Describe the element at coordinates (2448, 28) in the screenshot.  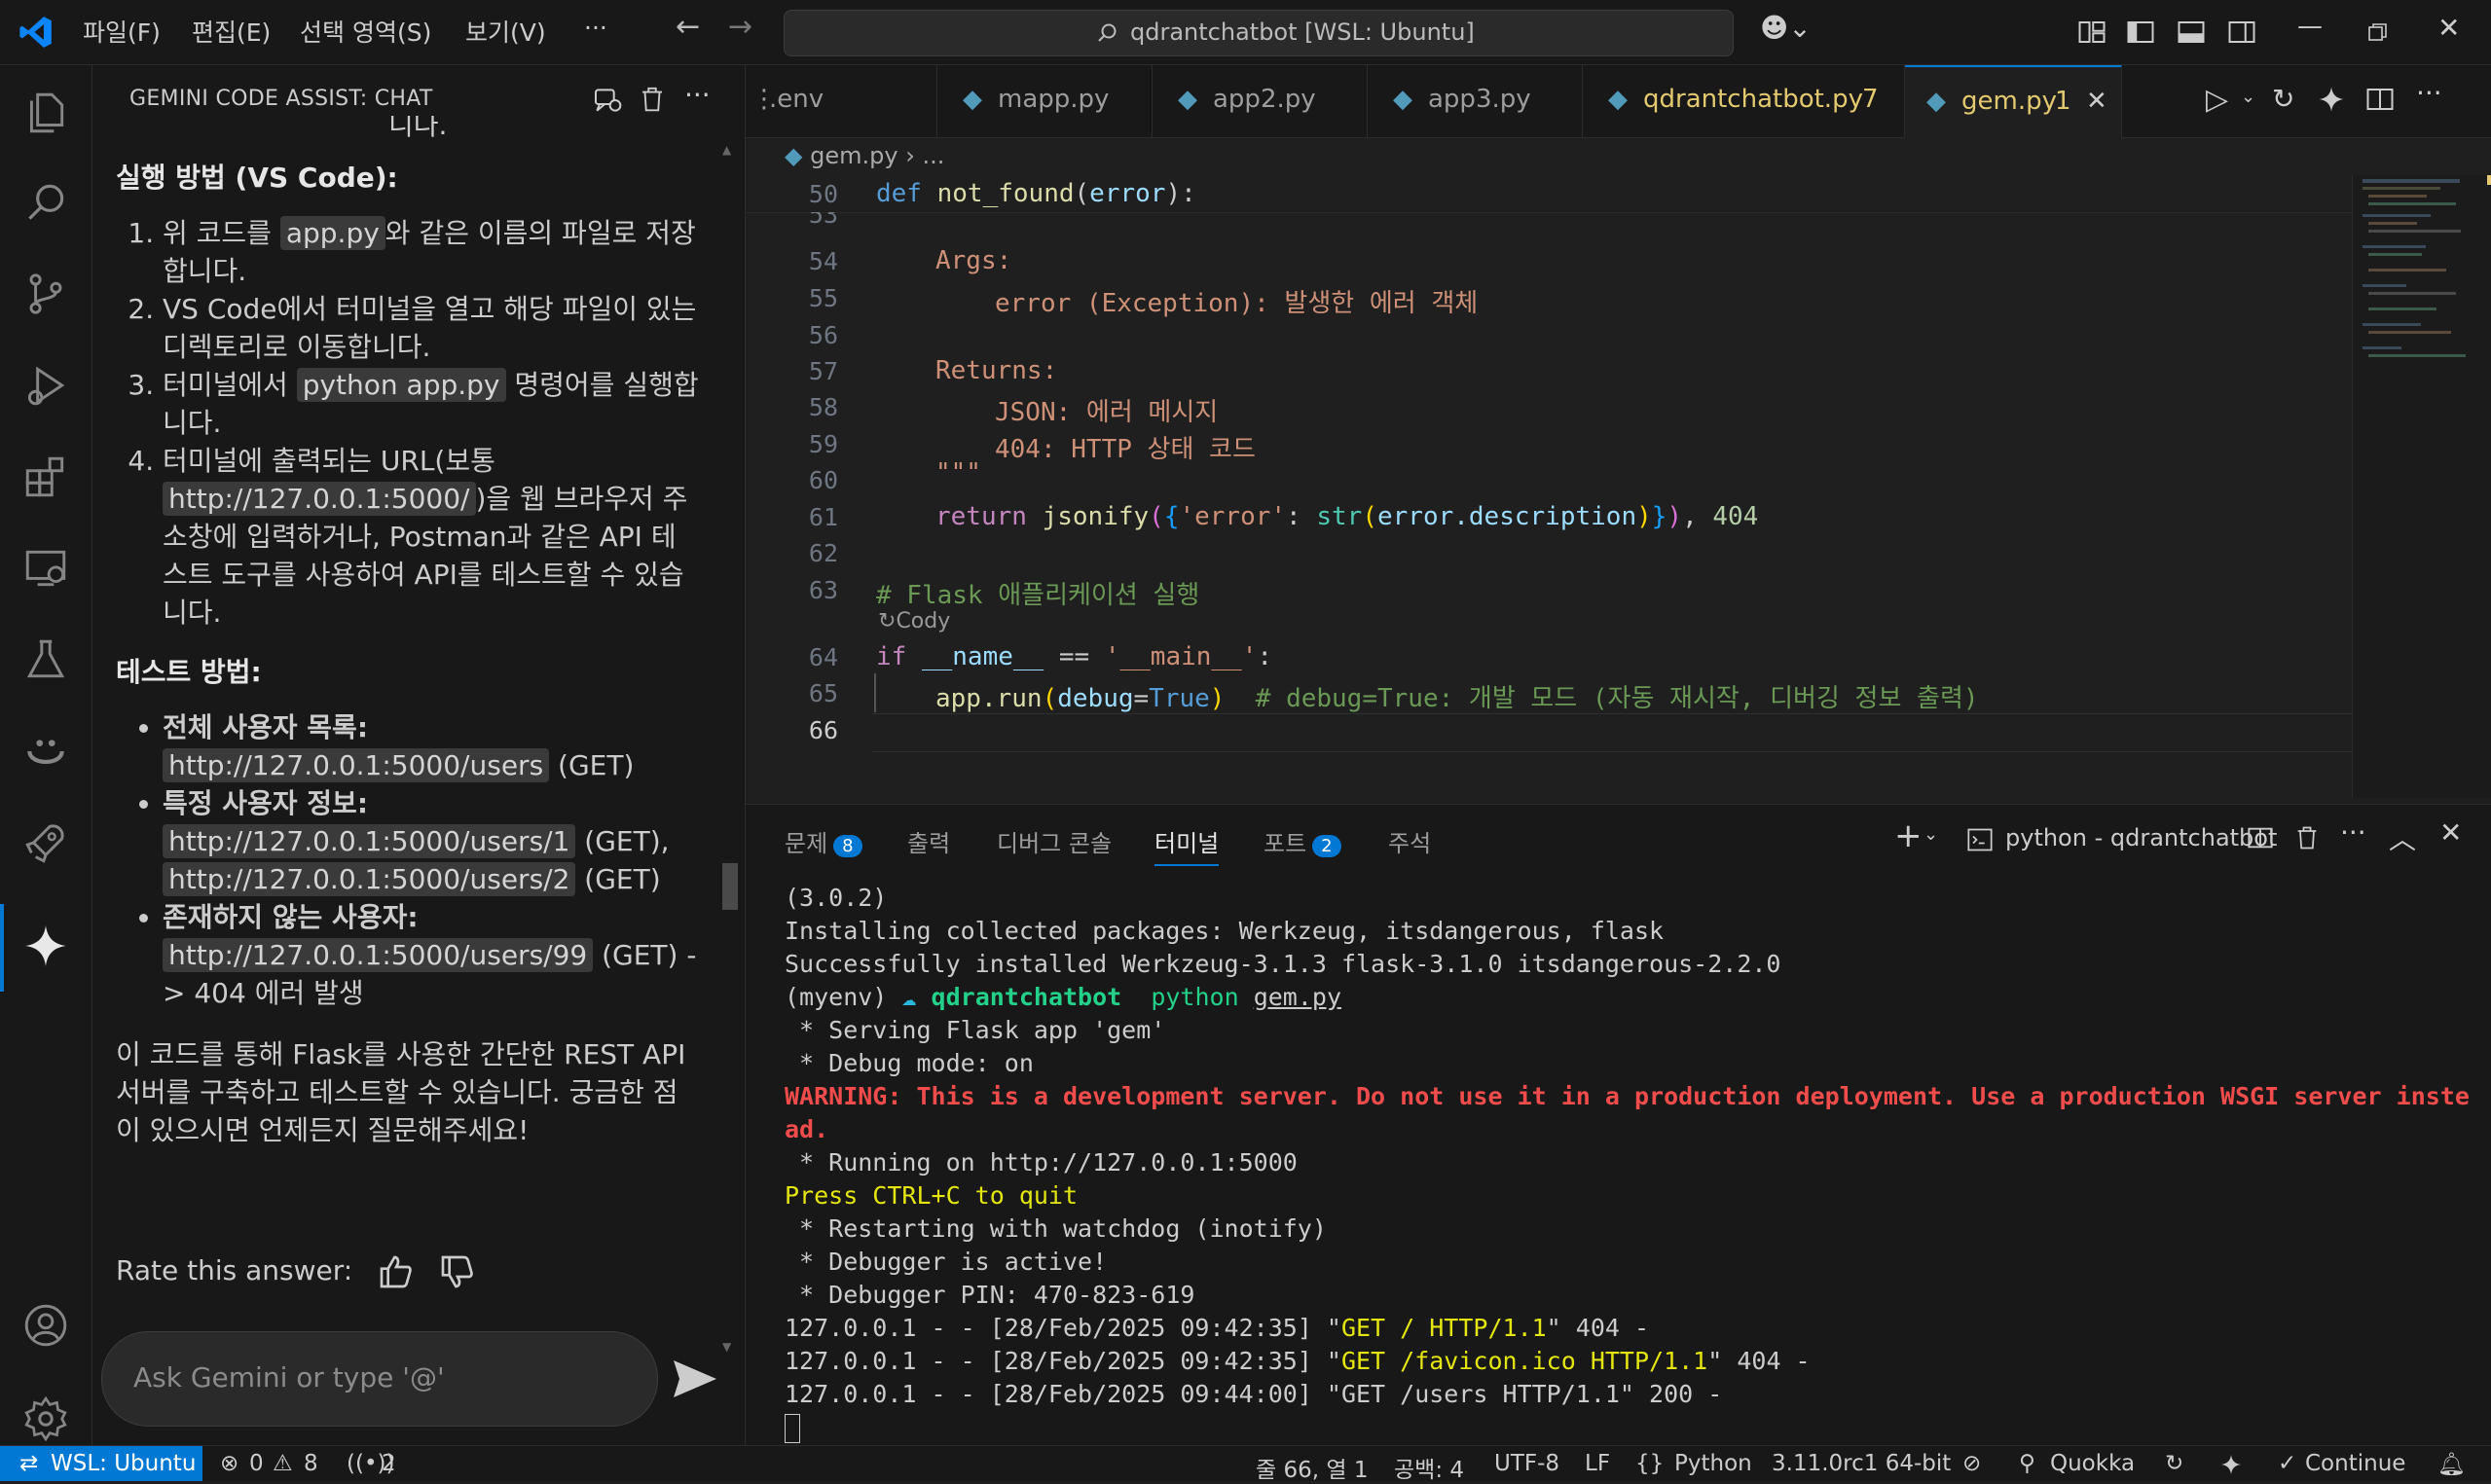
I see `close-window-icon: ✕` at that location.